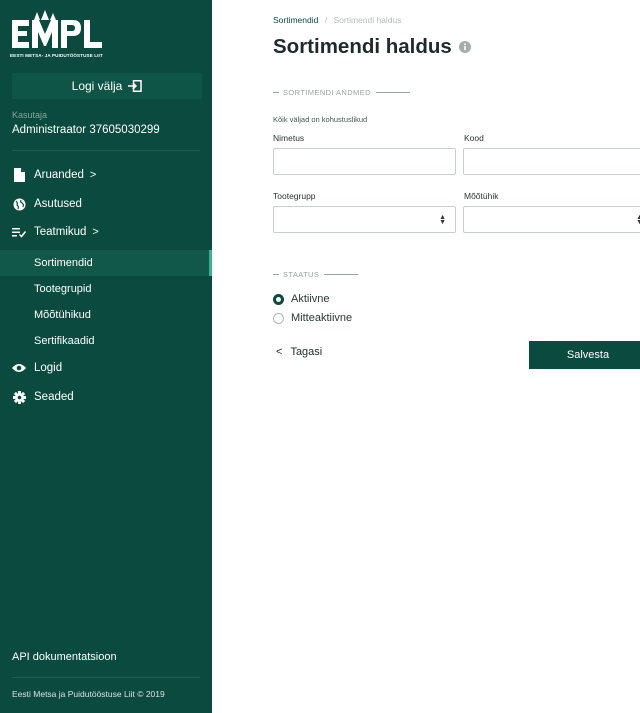 The height and width of the screenshot is (713, 640). I want to click on radio-indicator, so click(278, 318).